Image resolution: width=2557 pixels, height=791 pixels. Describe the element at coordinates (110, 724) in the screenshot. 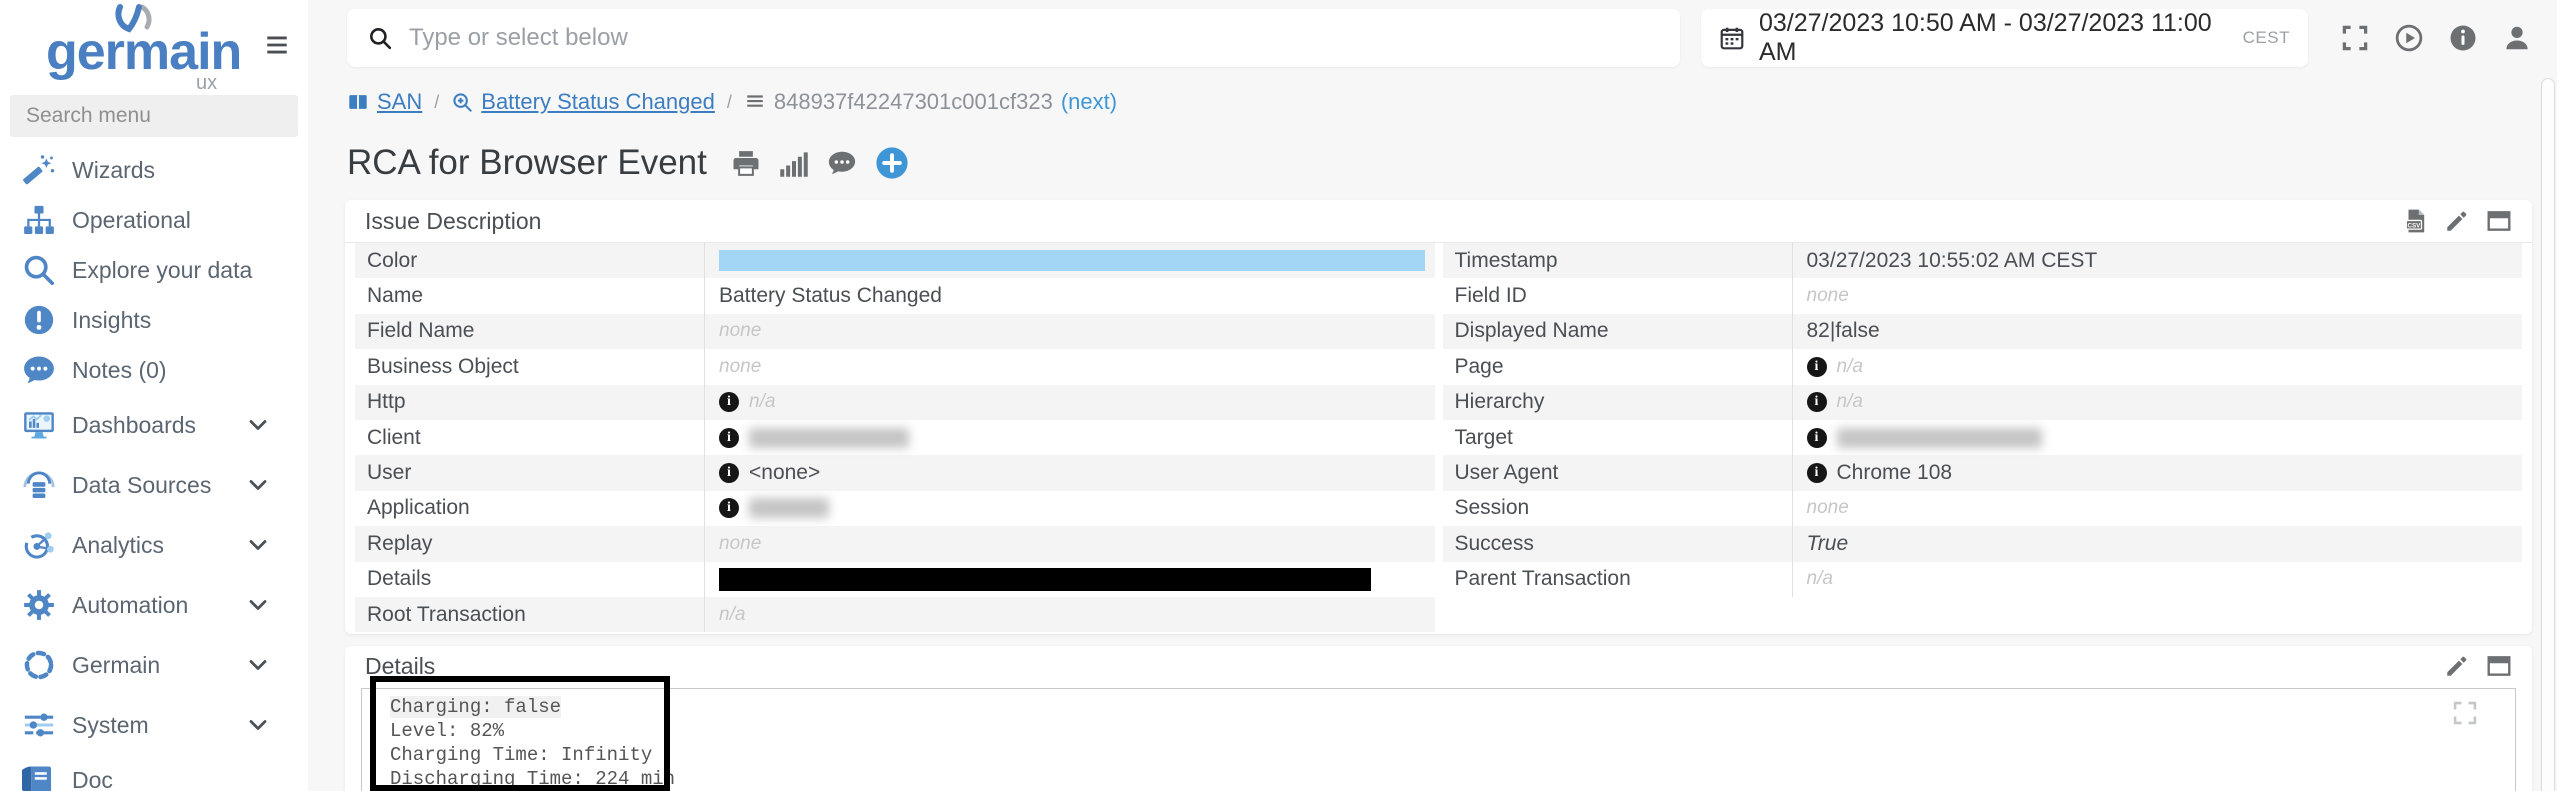

I see `sidebar-item-label: System` at that location.